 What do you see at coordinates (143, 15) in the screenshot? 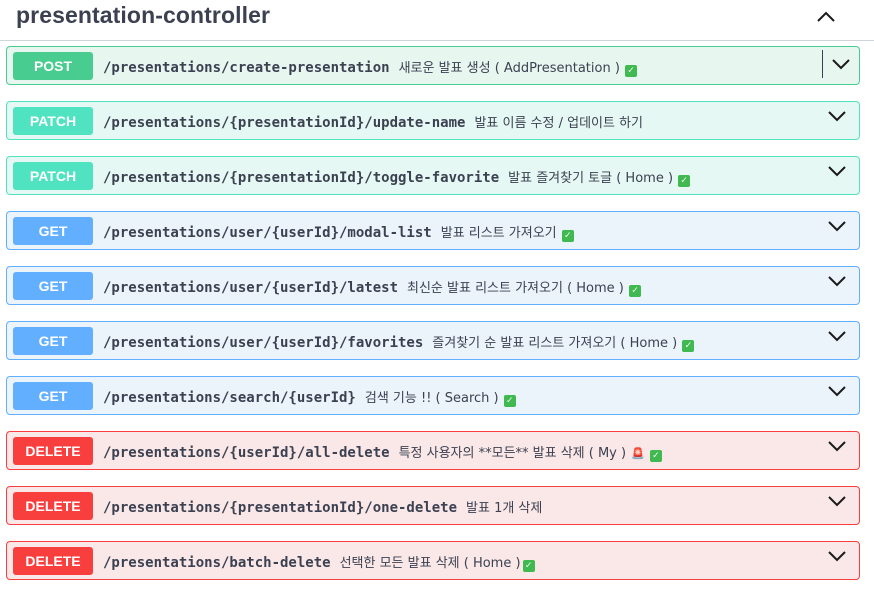
I see `controller-title: presentation-controller` at bounding box center [143, 15].